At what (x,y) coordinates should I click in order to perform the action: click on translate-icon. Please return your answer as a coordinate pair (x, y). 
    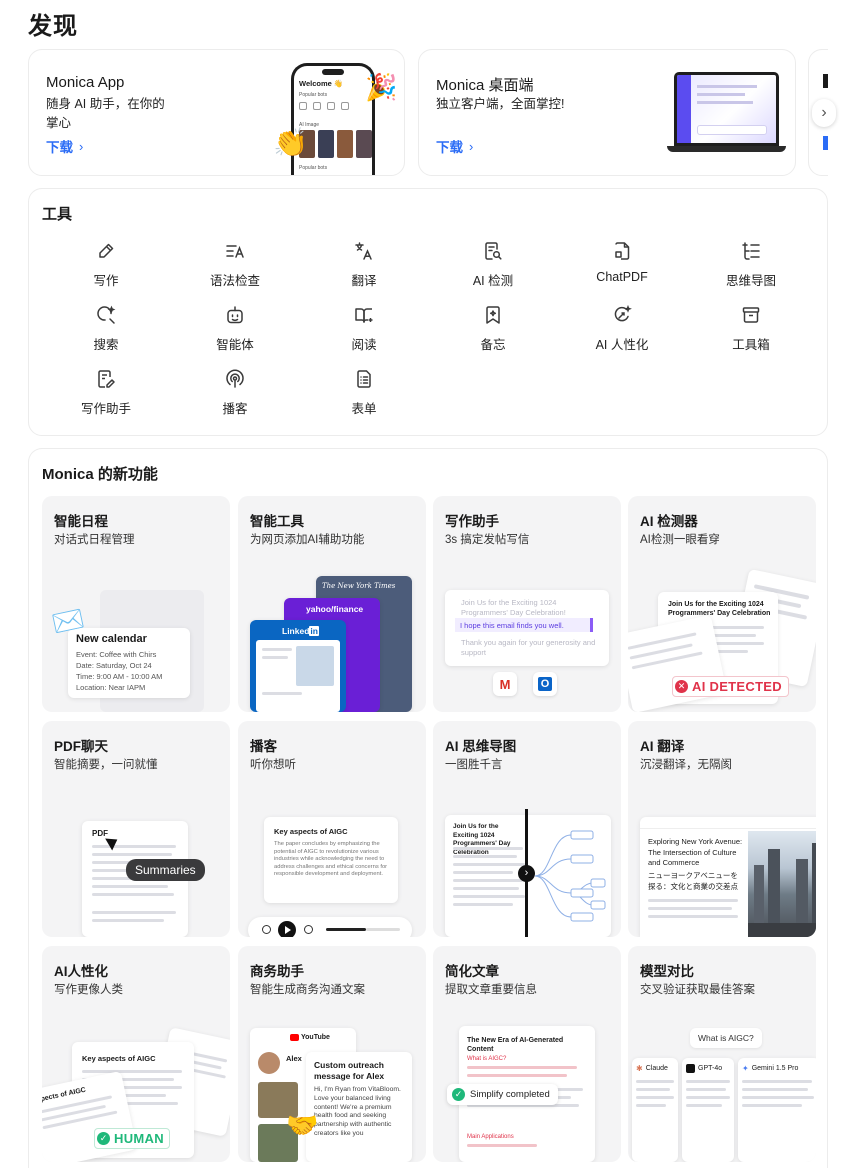
    Looking at the image, I should click on (363, 251).